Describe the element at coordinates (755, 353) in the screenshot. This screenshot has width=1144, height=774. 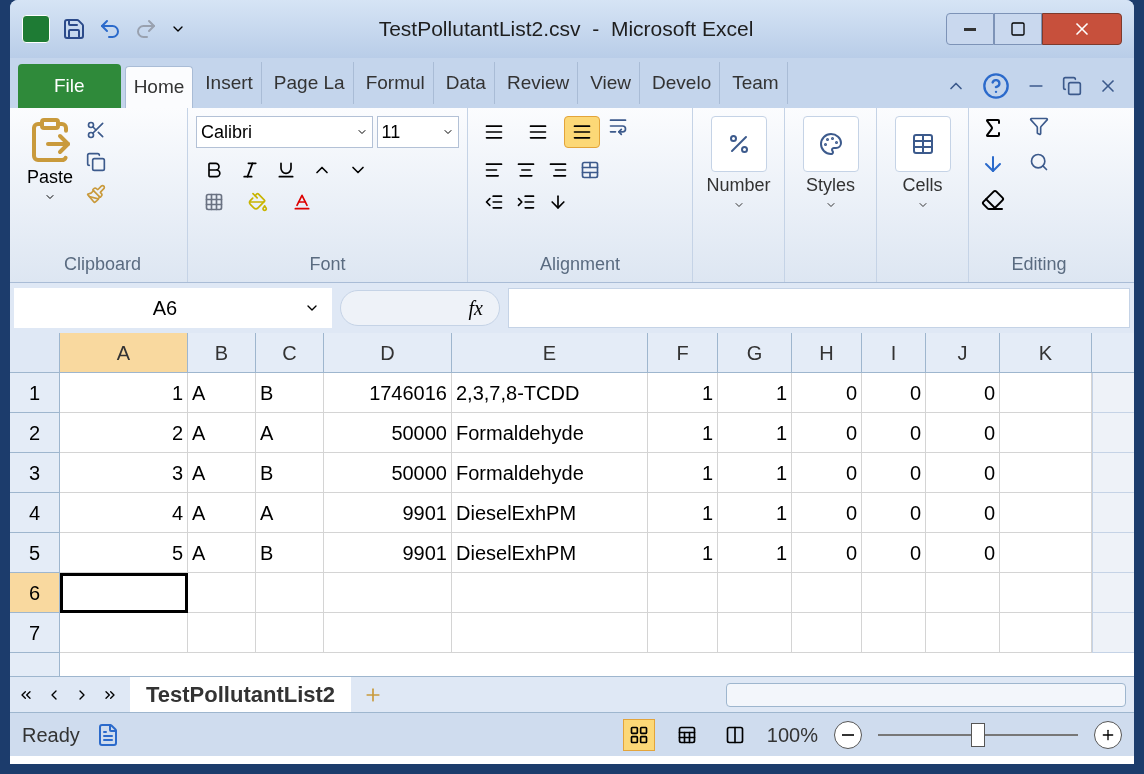
I see `column-header: G` at that location.